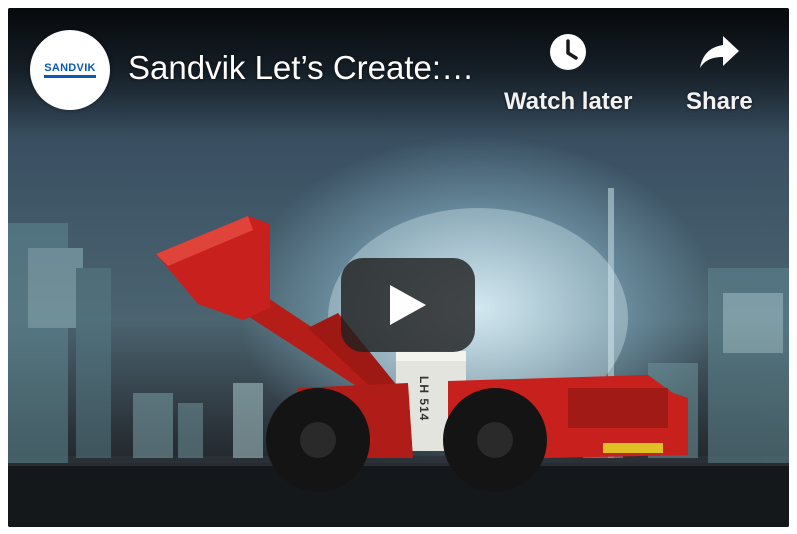 The width and height of the screenshot is (797, 534). Describe the element at coordinates (568, 52) in the screenshot. I see `clock-icon` at that location.